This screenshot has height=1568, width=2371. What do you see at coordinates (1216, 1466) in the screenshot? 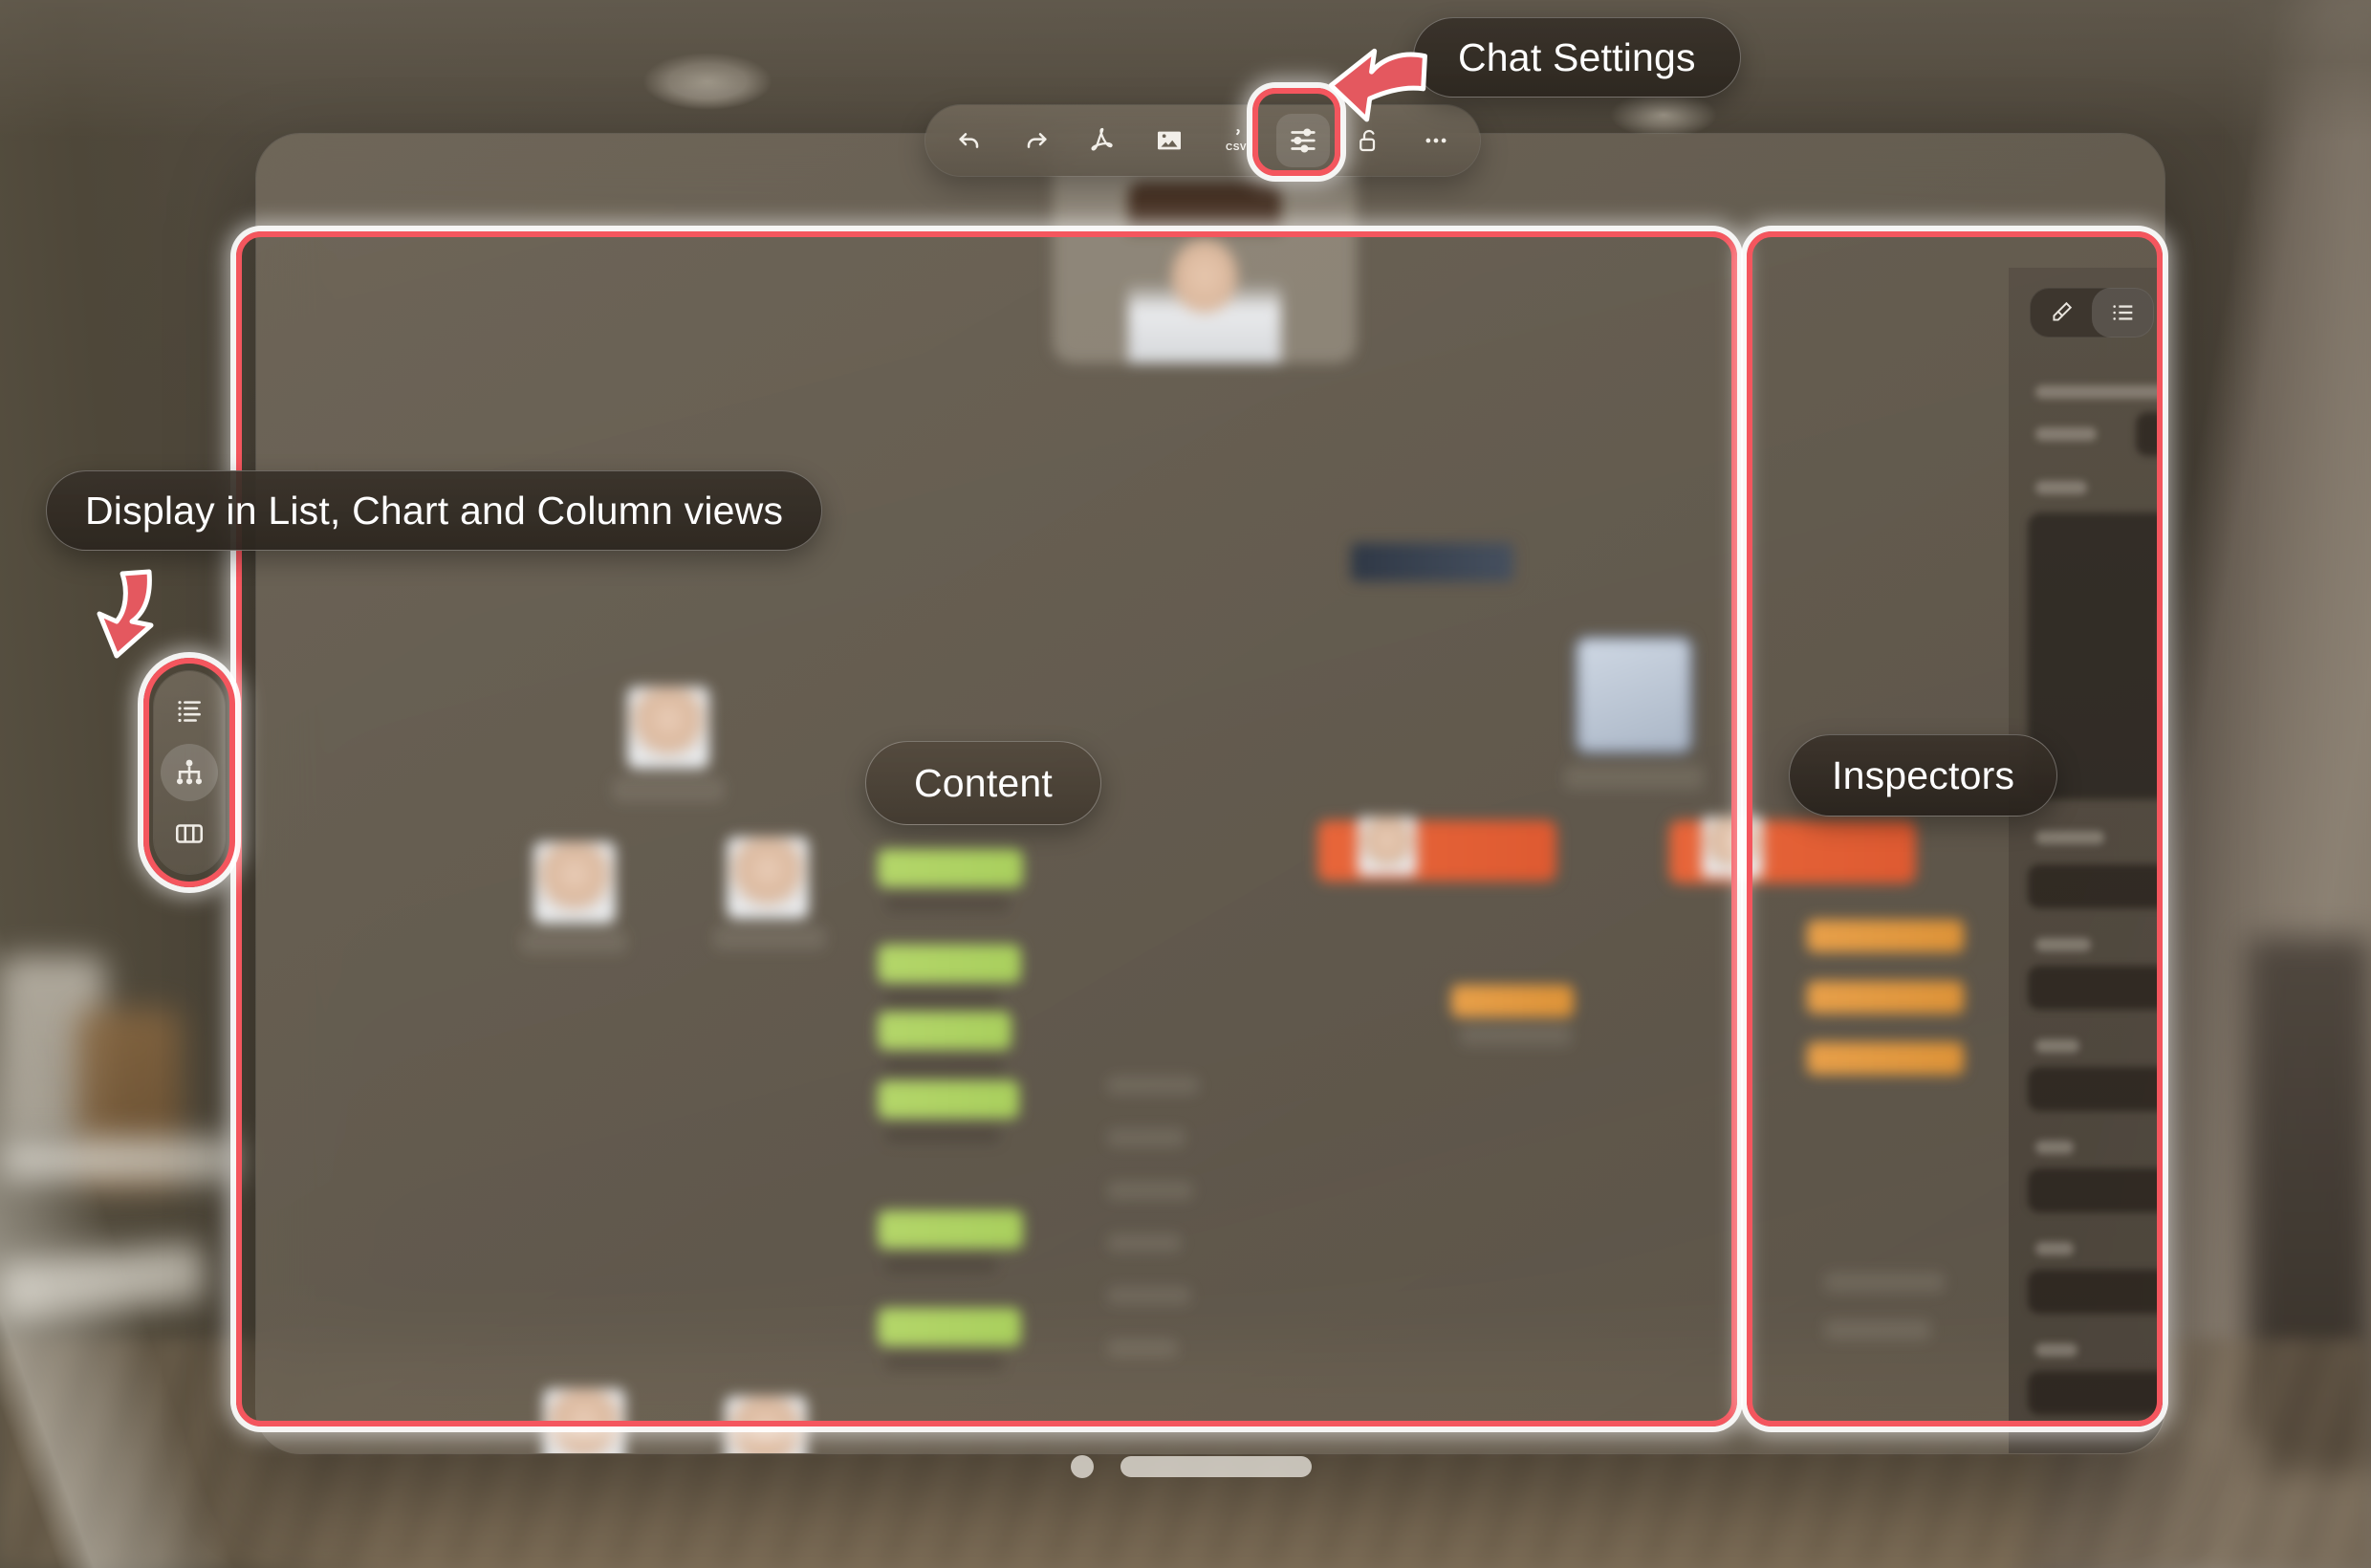
I see `window-grab-bar` at bounding box center [1216, 1466].